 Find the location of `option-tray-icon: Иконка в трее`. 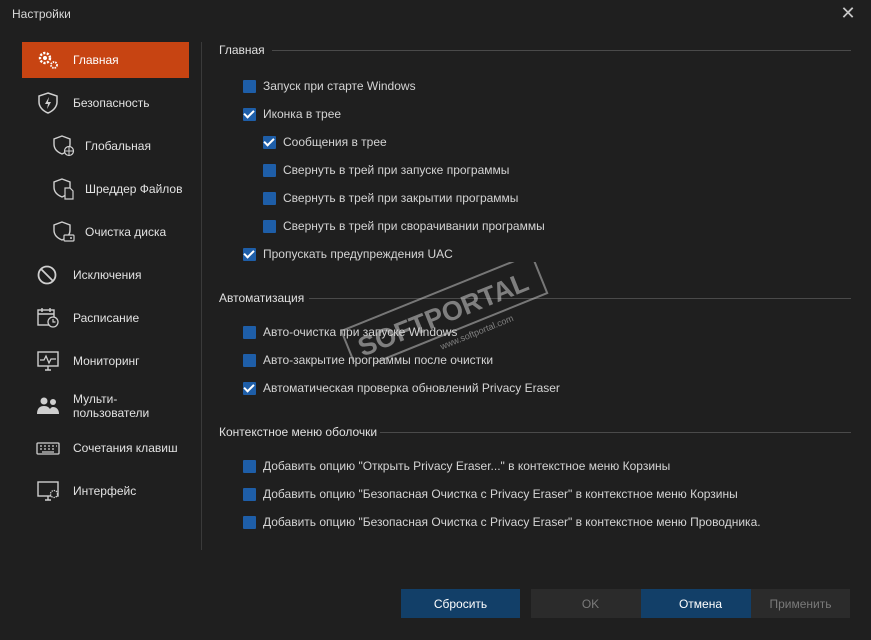

option-tray-icon: Иконка в трее is located at coordinates (292, 114).